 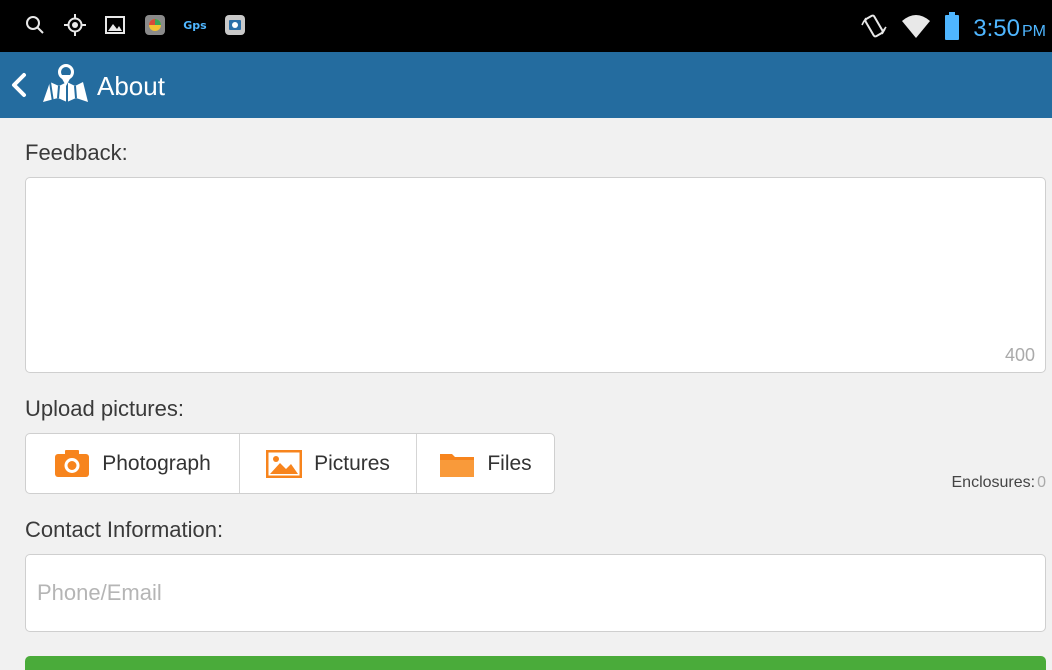 I want to click on folder-icon, so click(x=457, y=465).